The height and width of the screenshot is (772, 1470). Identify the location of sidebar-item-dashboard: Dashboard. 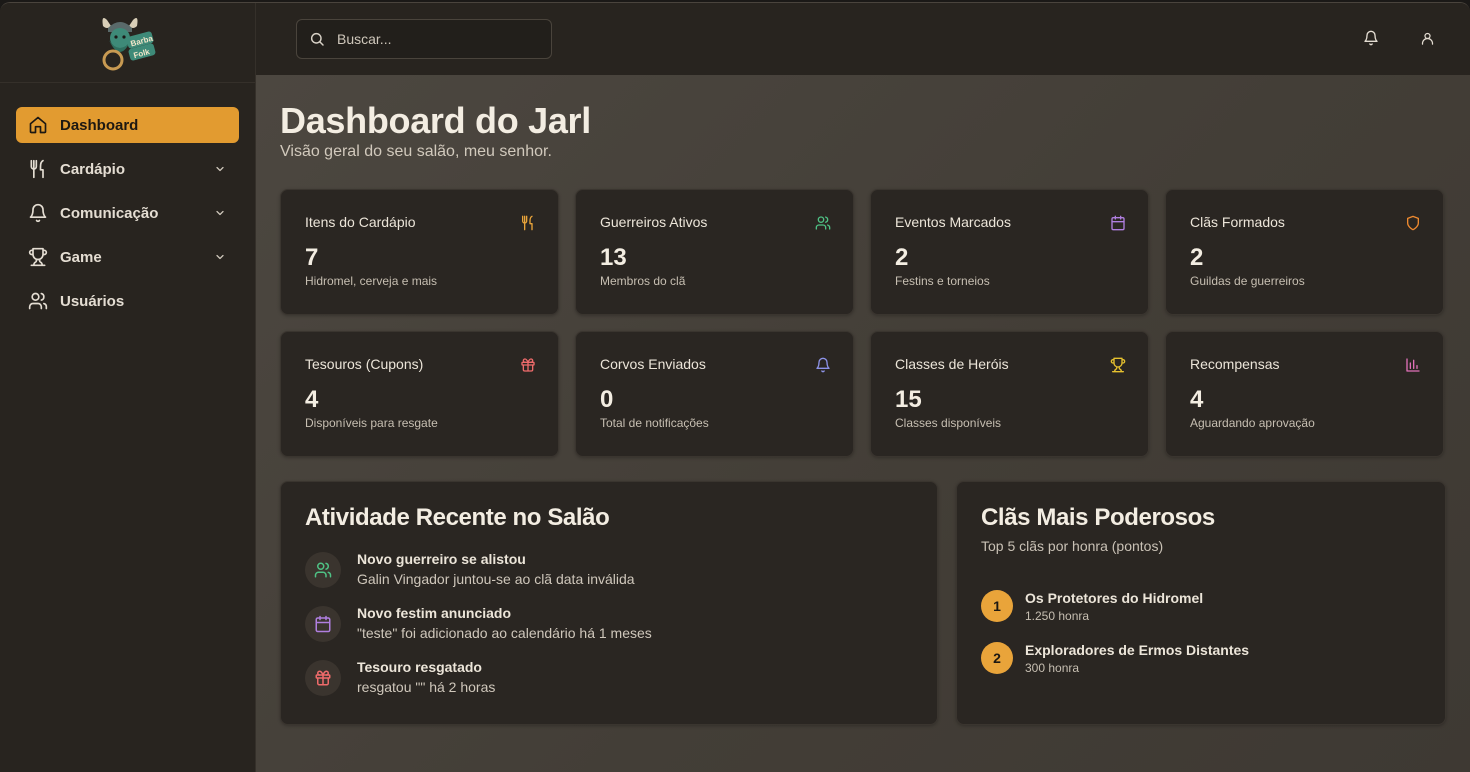
(127, 125).